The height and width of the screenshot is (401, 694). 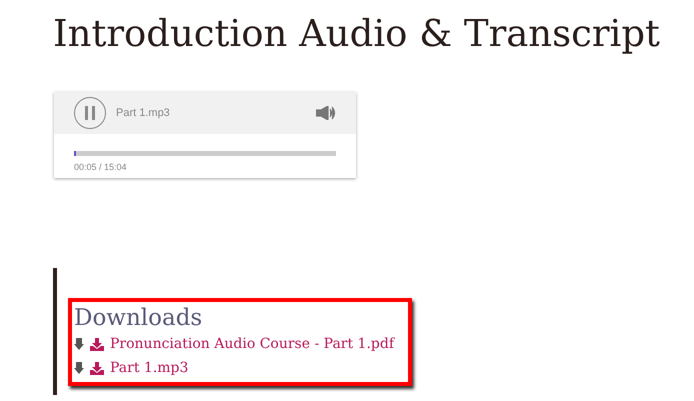 What do you see at coordinates (90, 113) in the screenshot?
I see `pause-button` at bounding box center [90, 113].